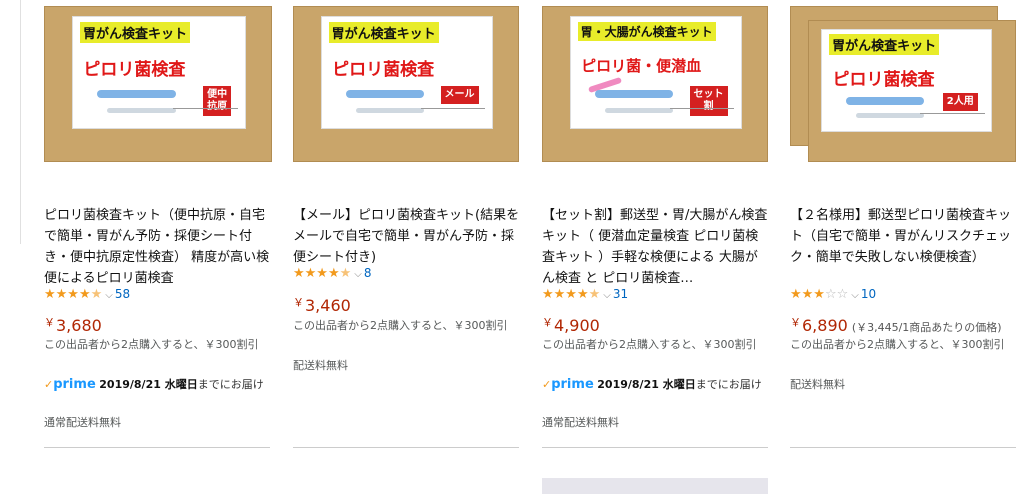  I want to click on review-count-link: 58, so click(122, 294).